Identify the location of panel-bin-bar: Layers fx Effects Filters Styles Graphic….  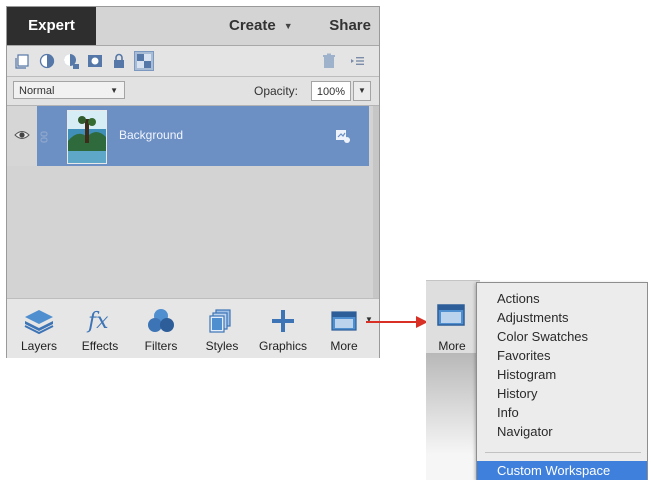
(193, 328).